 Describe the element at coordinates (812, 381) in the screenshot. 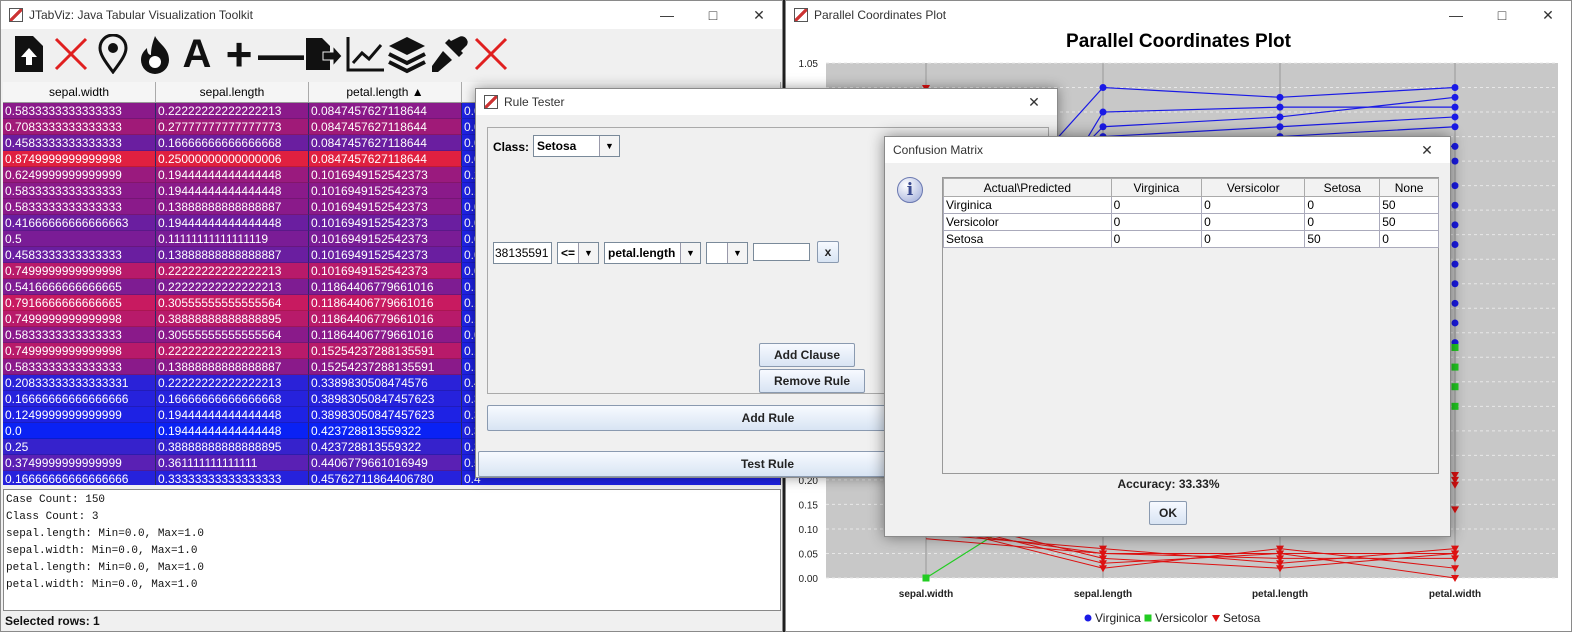

I see `remove-rule-button: Remove Rule` at that location.